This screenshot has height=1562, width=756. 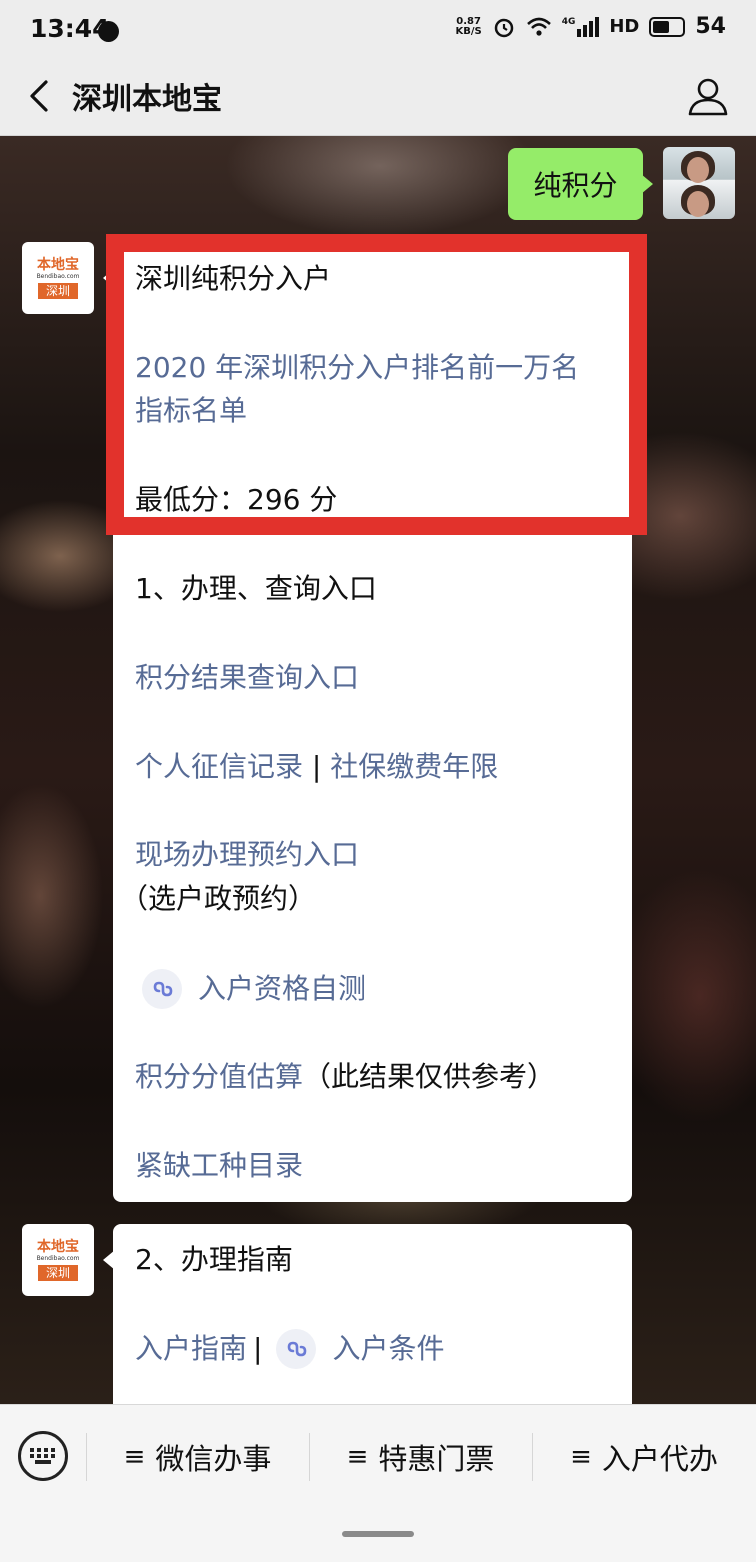 I want to click on section-title-entry: 1、办理、查询入口, so click(x=256, y=588).